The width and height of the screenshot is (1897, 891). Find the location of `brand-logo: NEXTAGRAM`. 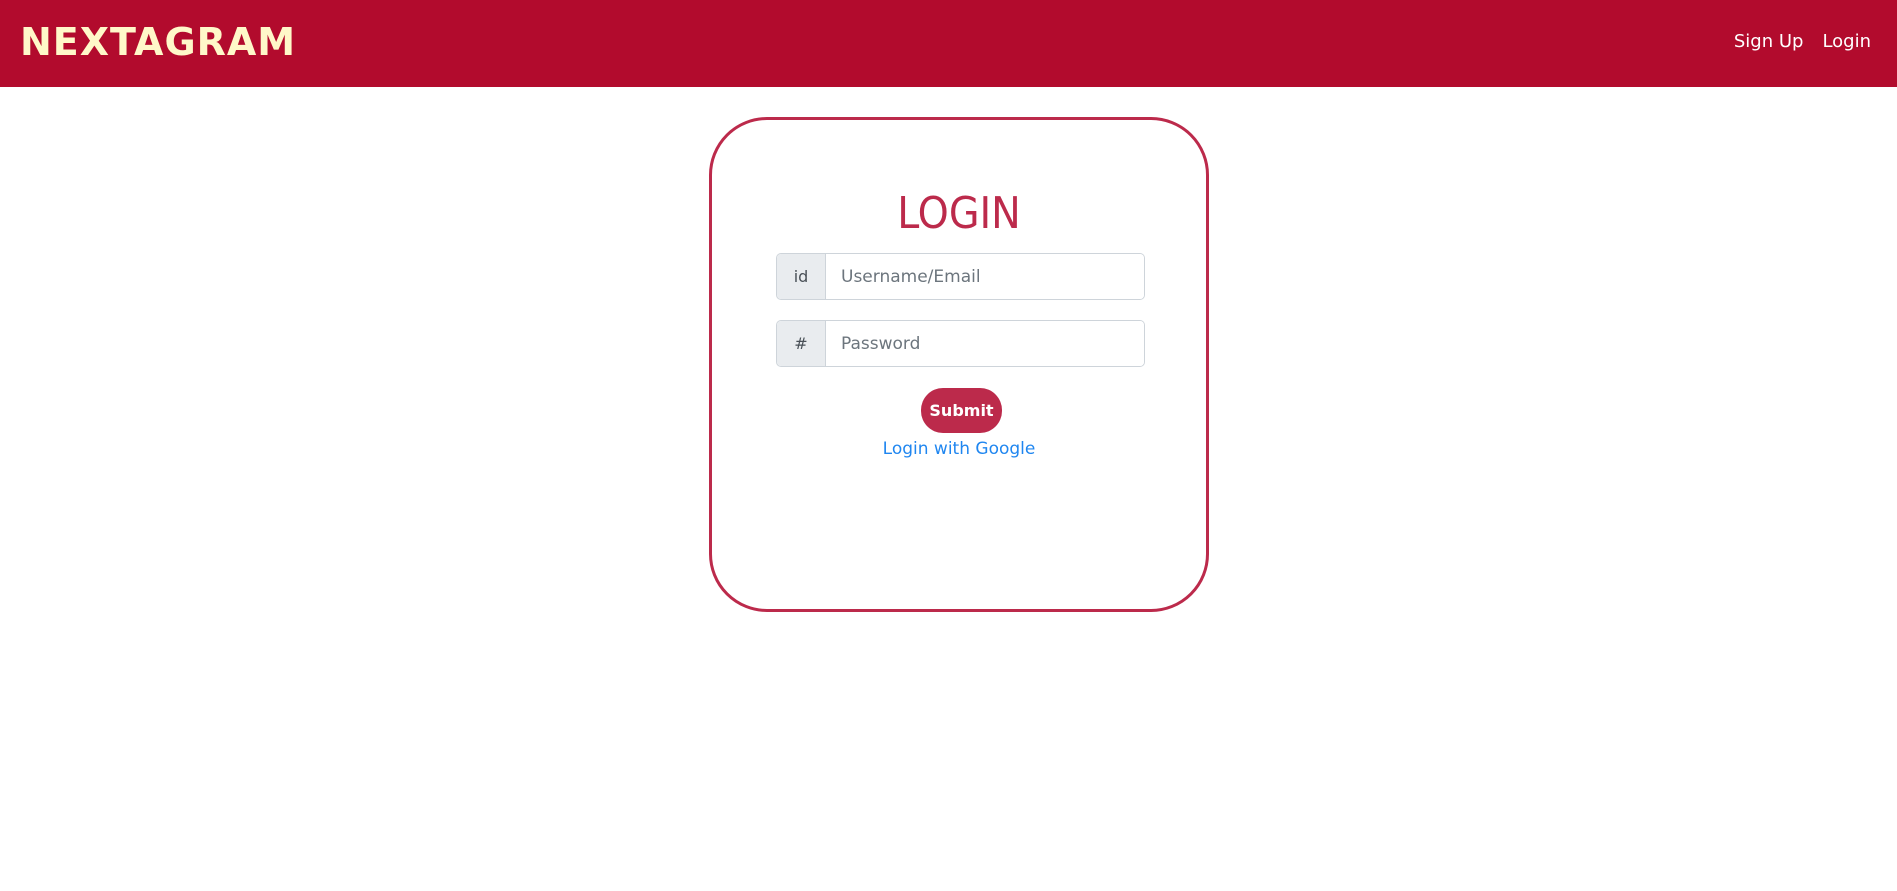

brand-logo: NEXTAGRAM is located at coordinates (158, 42).